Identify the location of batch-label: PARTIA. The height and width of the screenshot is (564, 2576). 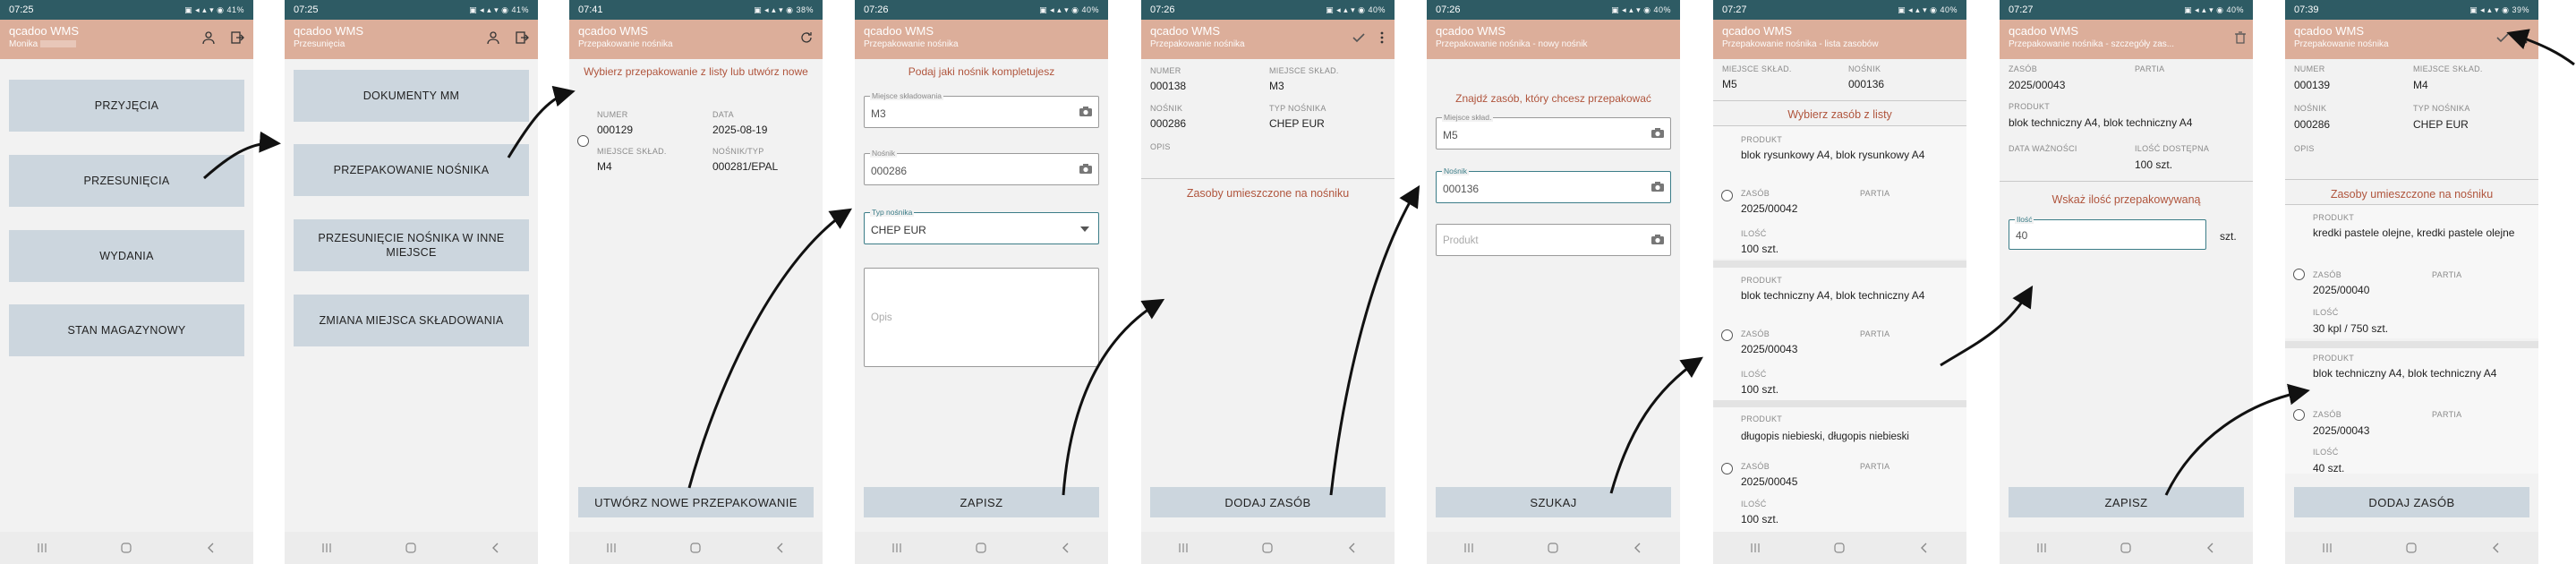
(2447, 274).